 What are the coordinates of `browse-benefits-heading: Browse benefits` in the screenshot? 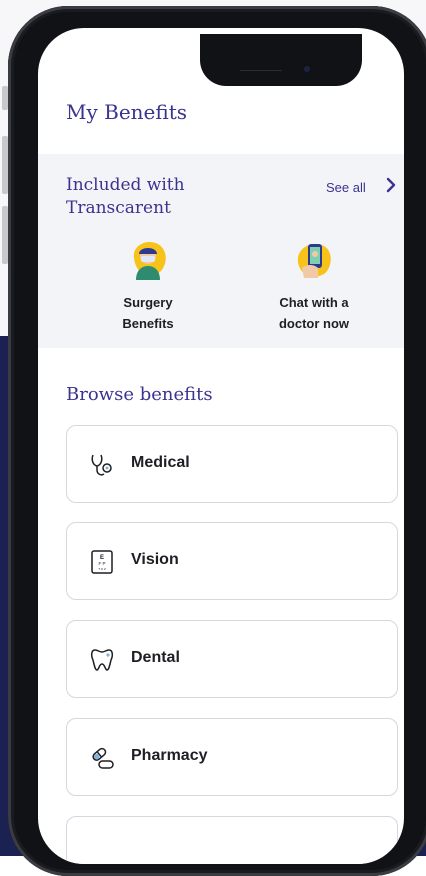 It's located at (139, 394).